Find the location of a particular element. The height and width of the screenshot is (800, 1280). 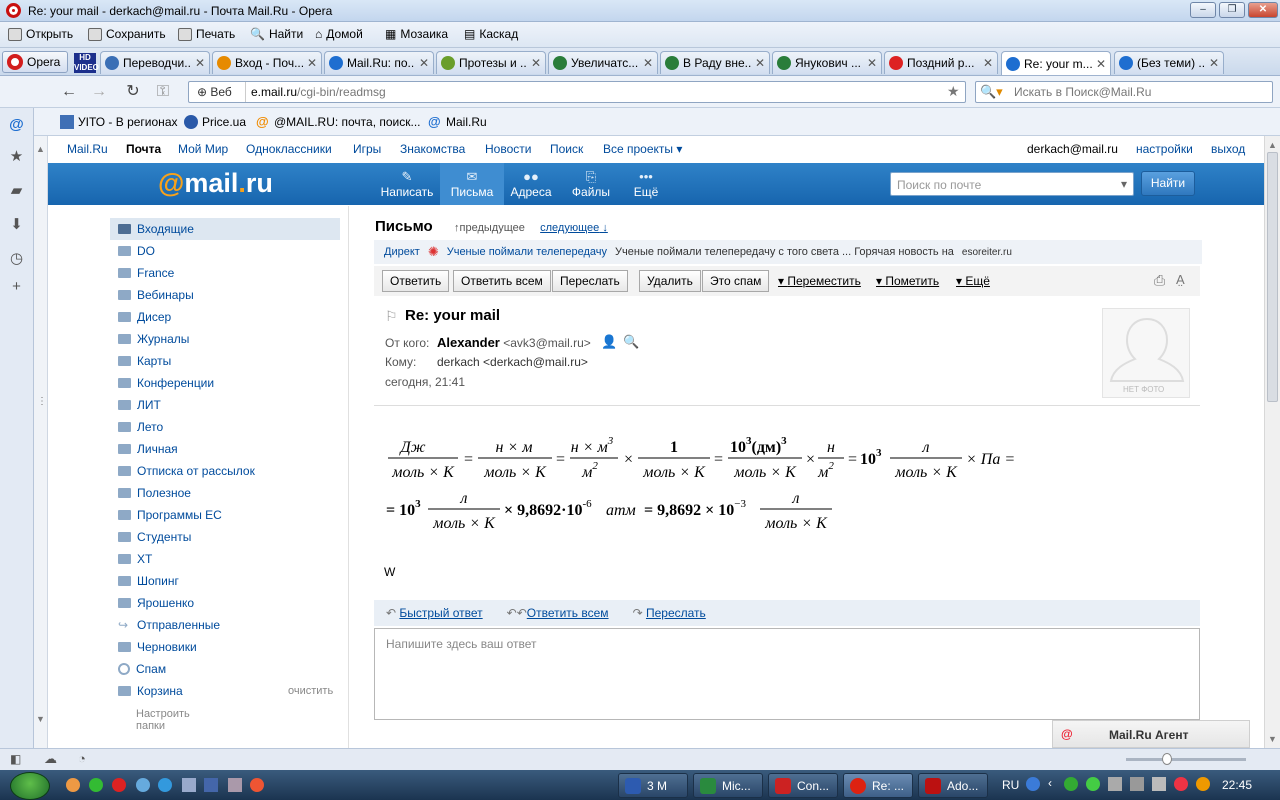

translate-icon: A̤ is located at coordinates (1180, 279).